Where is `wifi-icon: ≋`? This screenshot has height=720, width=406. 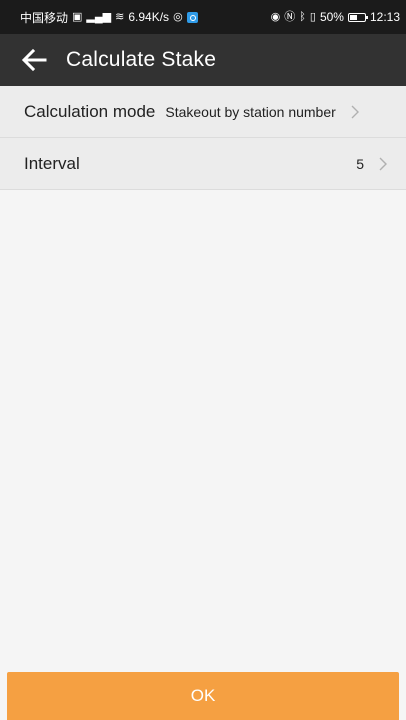 wifi-icon: ≋ is located at coordinates (120, 16).